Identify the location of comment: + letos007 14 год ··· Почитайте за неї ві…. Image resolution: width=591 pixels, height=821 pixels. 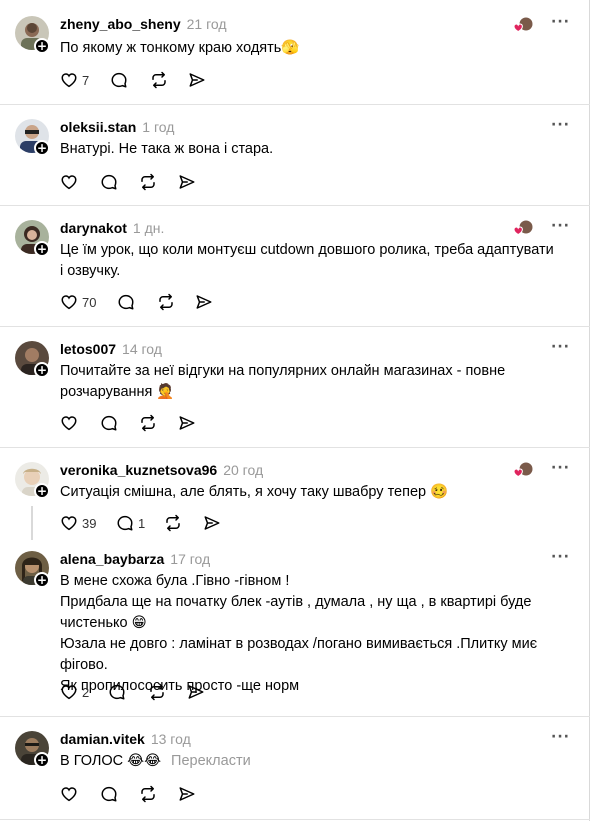
(295, 387).